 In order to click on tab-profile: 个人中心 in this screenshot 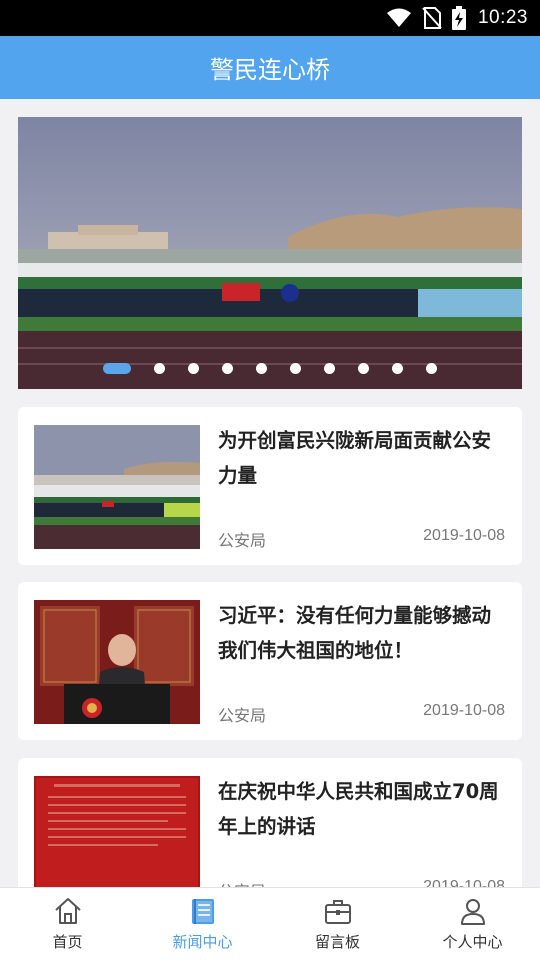, I will do `click(472, 924)`.